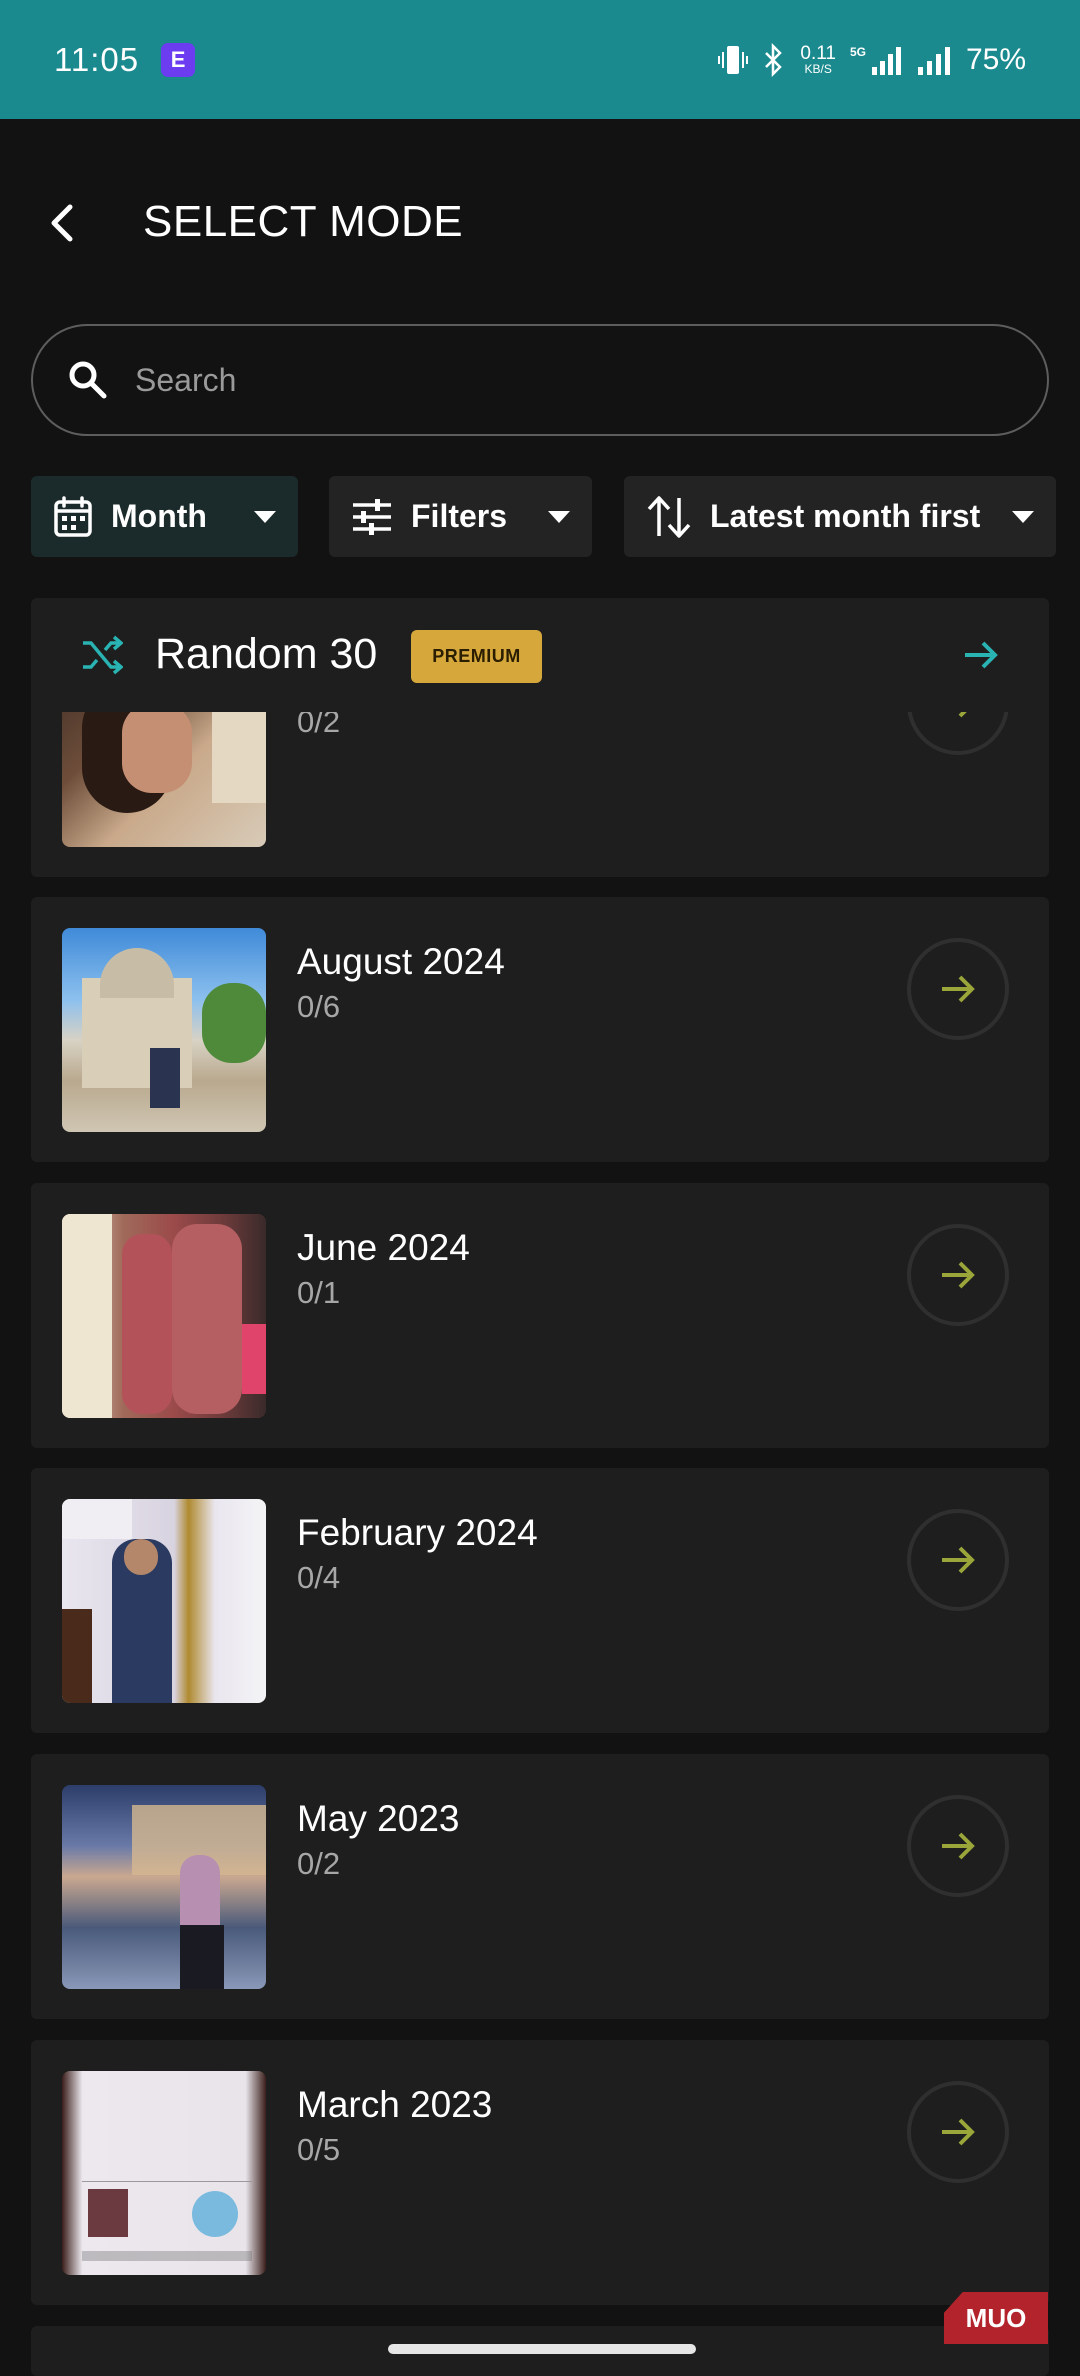  What do you see at coordinates (774, 59) in the screenshot?
I see `bluetooth-icon` at bounding box center [774, 59].